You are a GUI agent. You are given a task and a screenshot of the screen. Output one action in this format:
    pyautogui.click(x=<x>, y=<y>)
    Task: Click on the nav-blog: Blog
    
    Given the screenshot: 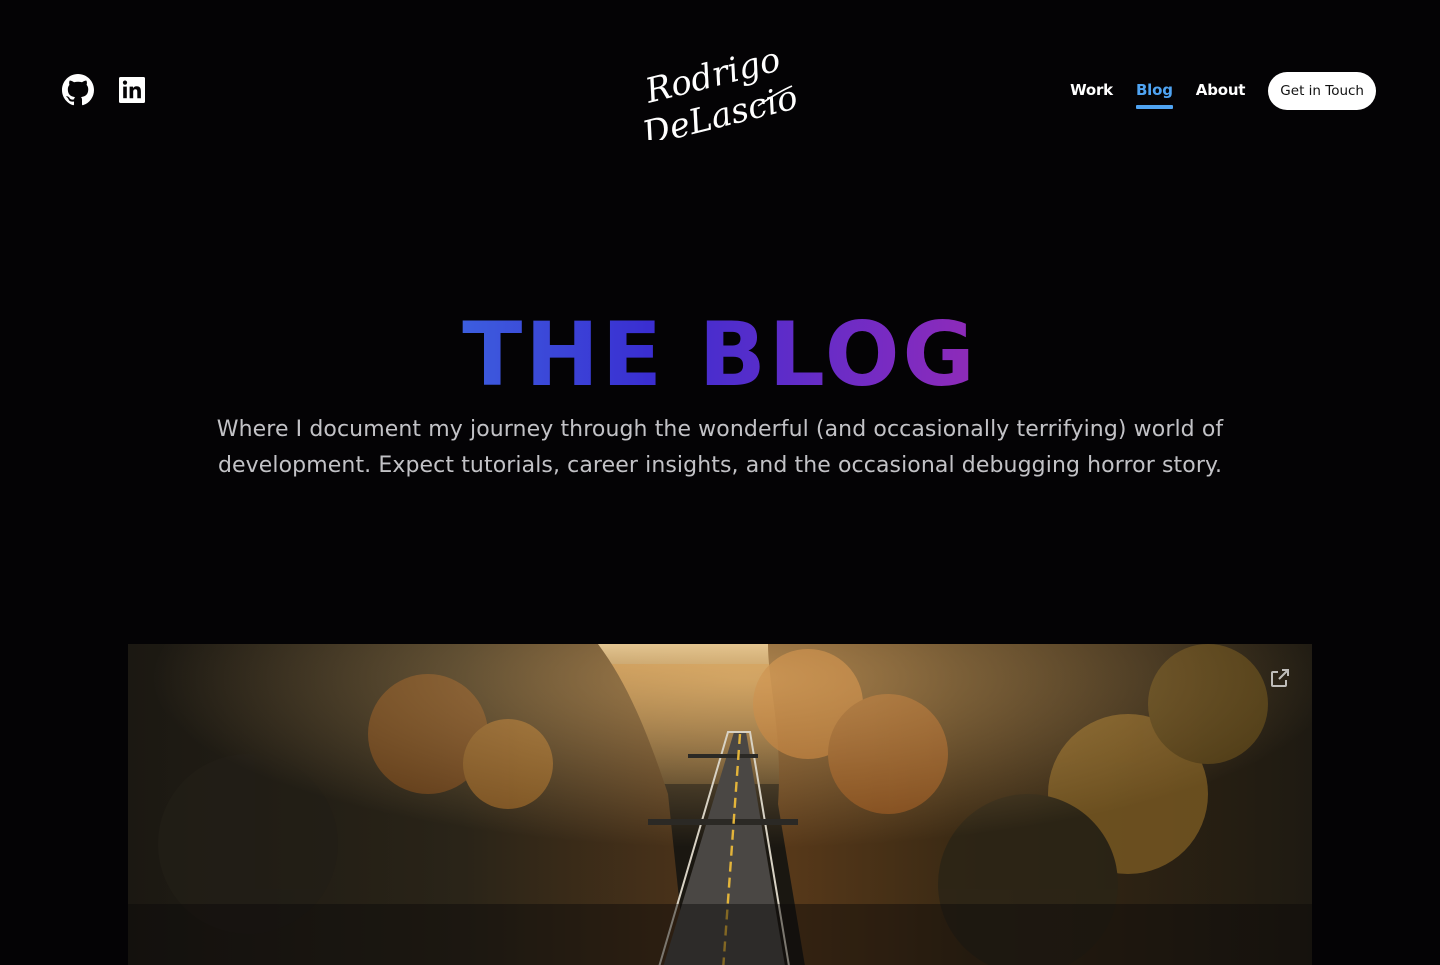 What is the action you would take?
    pyautogui.click(x=1154, y=95)
    